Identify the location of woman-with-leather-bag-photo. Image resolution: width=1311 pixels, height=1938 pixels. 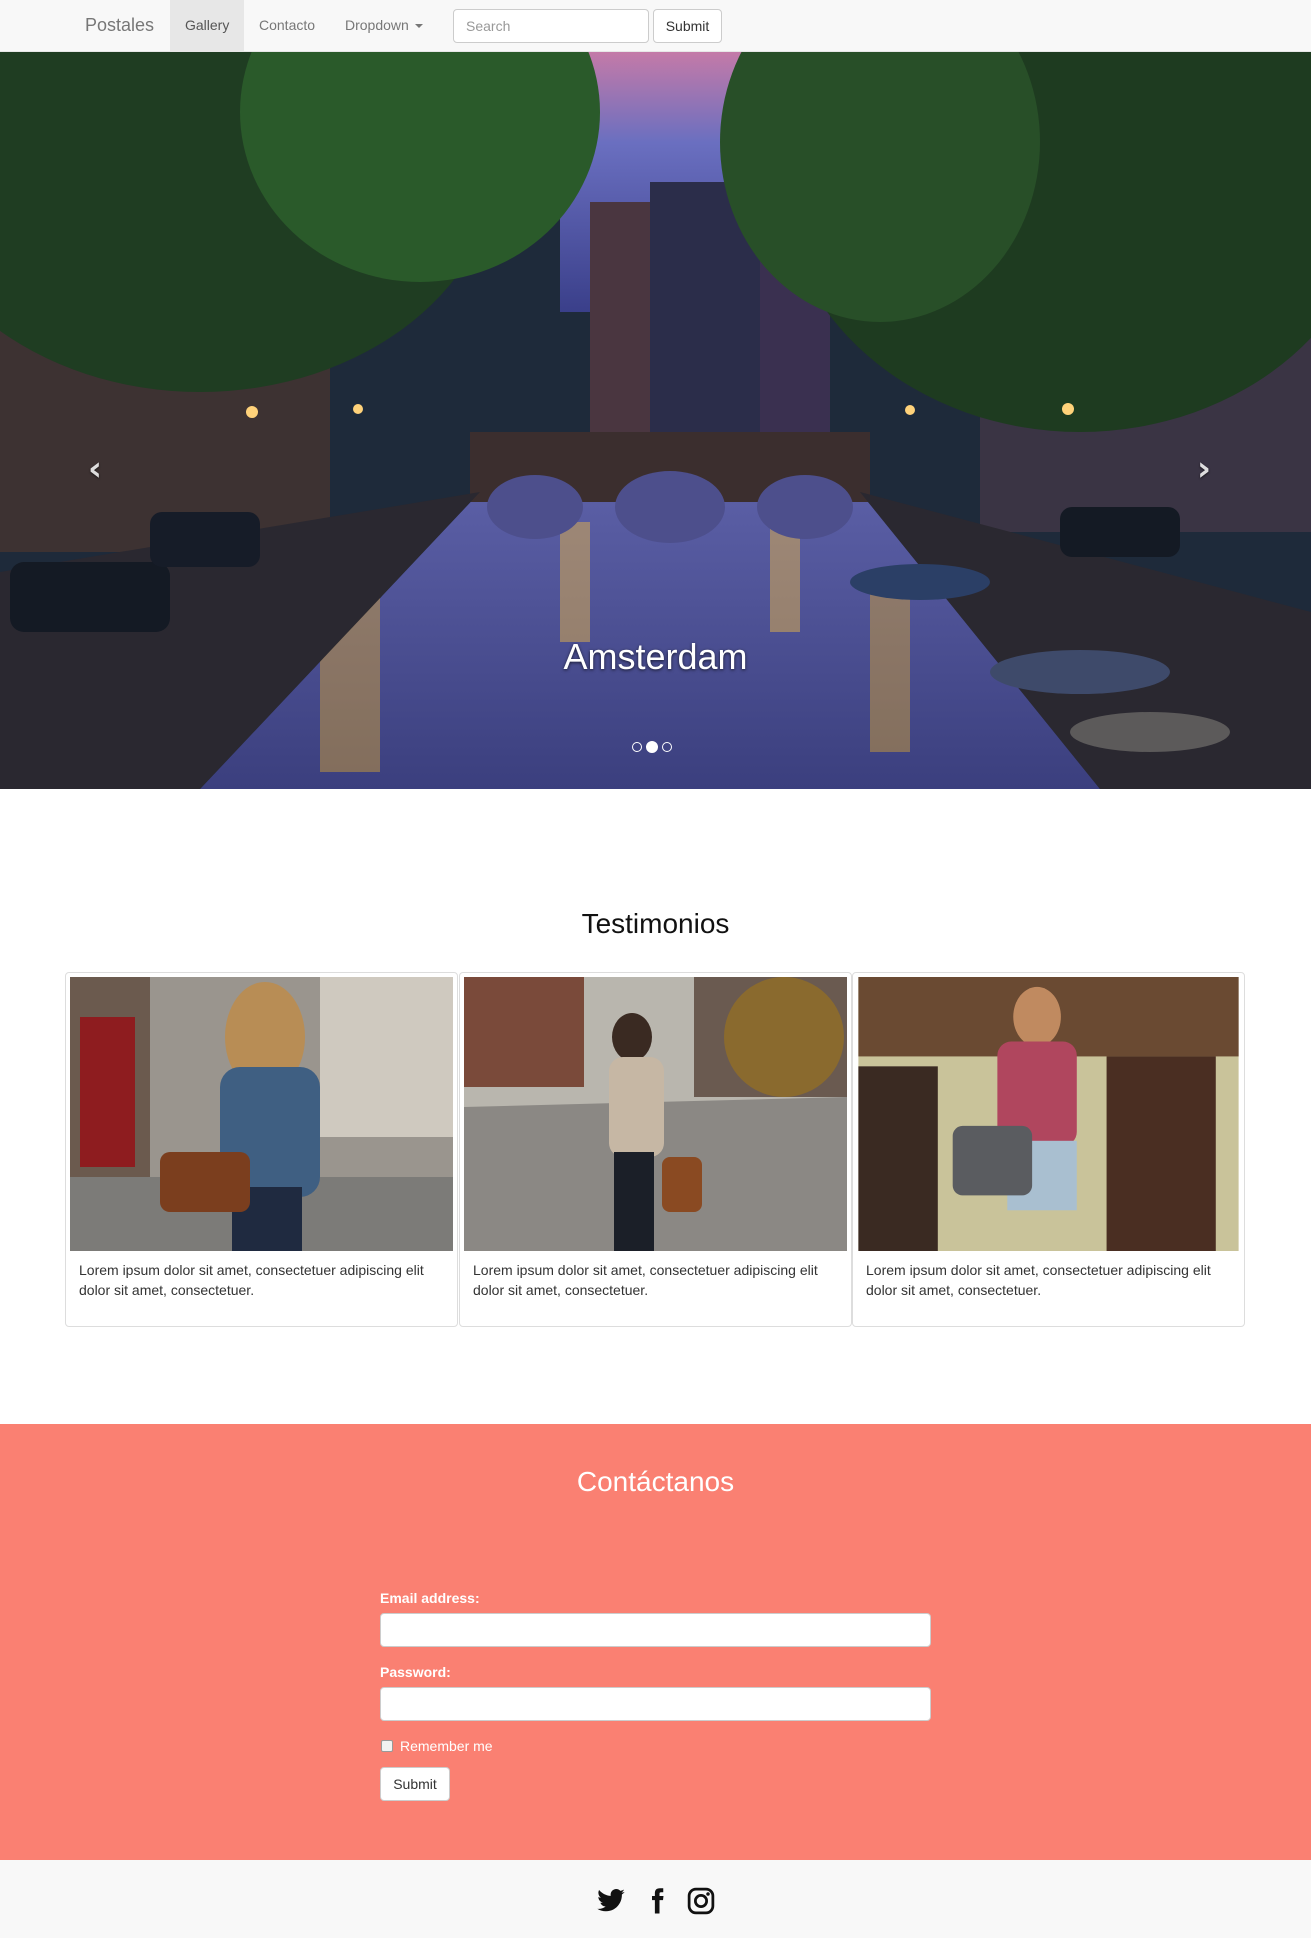
(261, 1114).